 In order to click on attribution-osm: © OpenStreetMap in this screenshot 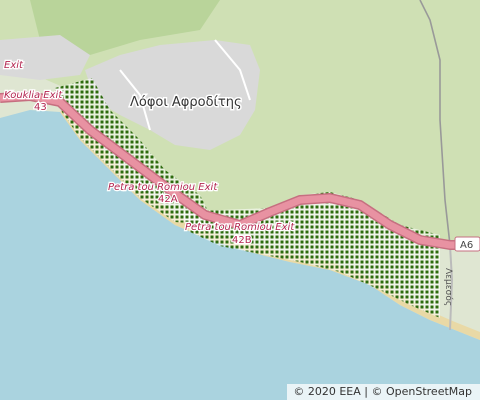, I will do `click(421, 392)`.